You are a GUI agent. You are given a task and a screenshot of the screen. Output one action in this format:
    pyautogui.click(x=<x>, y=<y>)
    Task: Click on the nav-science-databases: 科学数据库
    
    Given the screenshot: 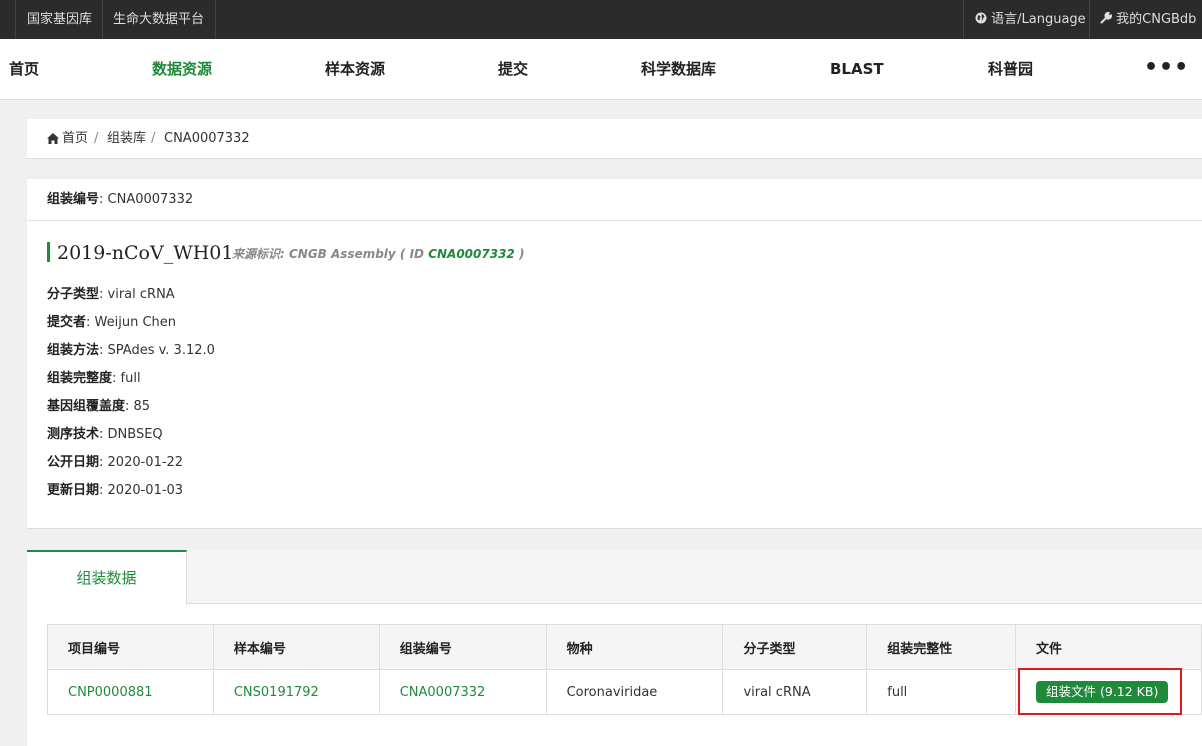 What is the action you would take?
    pyautogui.click(x=678, y=69)
    